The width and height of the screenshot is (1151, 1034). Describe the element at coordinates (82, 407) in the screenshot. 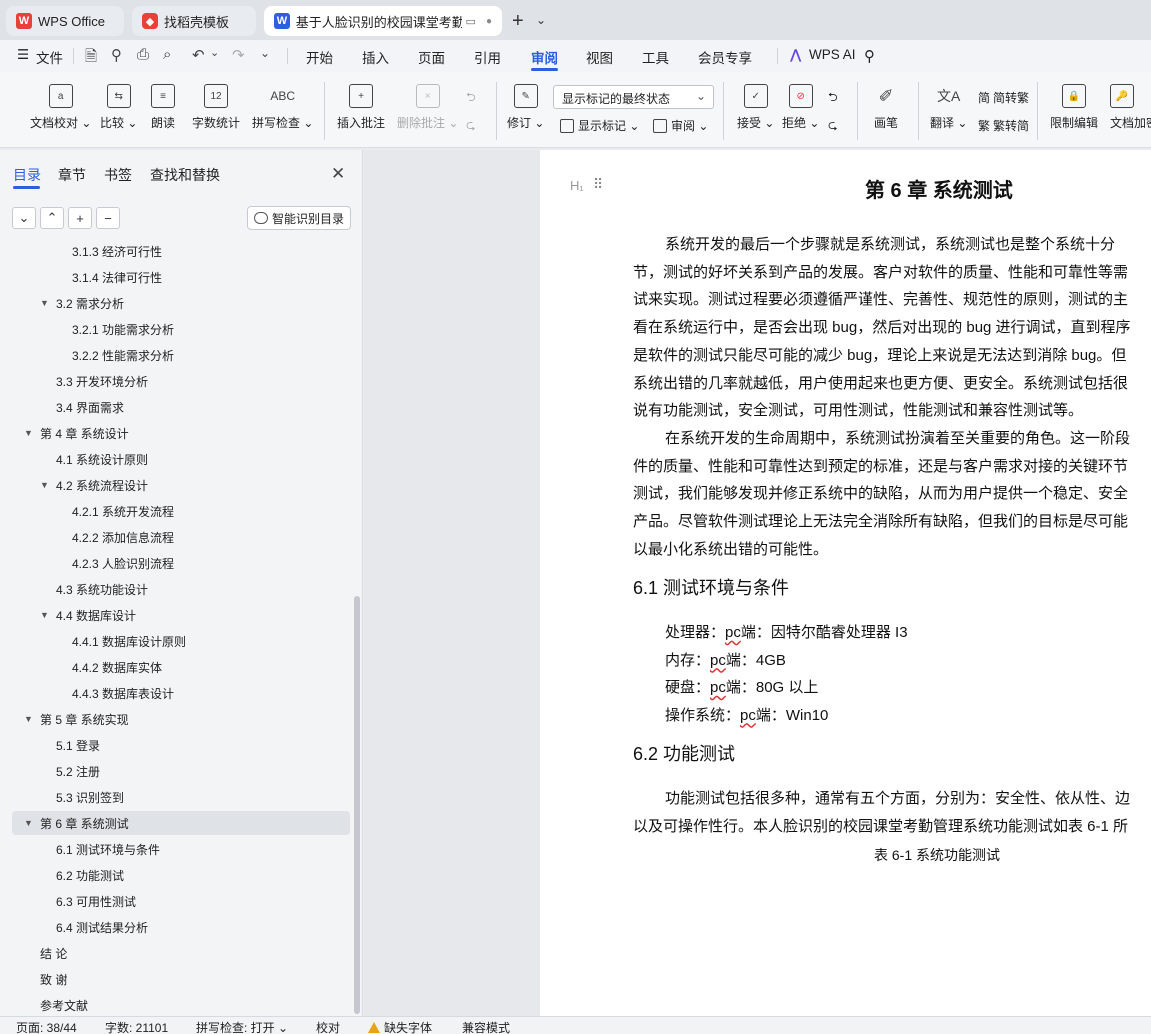

I see `toc-item: 3.4 界面需求` at that location.